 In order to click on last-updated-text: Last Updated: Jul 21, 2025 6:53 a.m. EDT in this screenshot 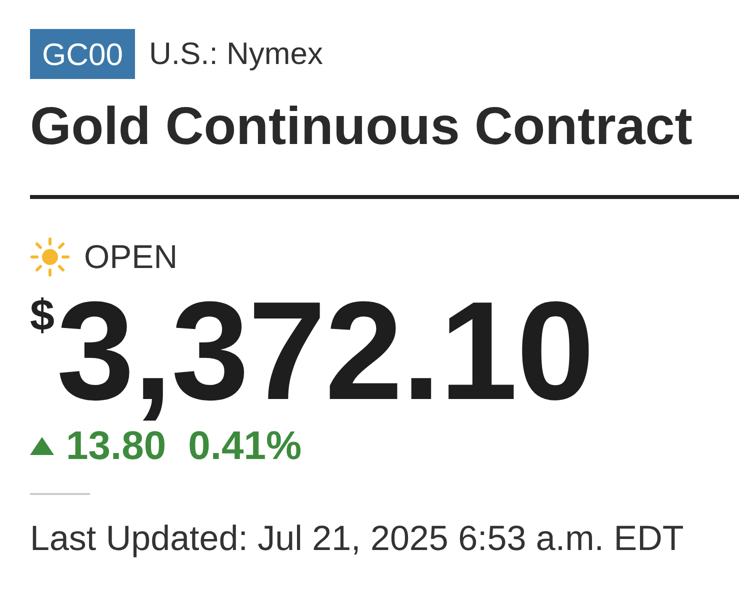, I will do `click(357, 538)`.